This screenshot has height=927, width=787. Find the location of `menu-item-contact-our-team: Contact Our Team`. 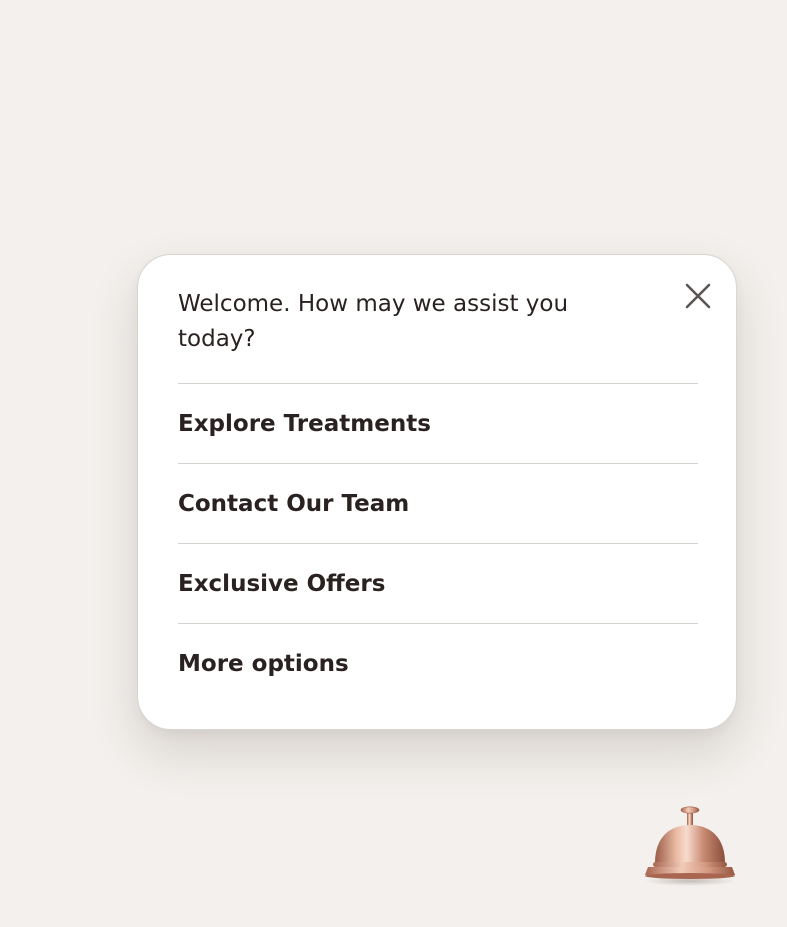

menu-item-contact-our-team: Contact Our Team is located at coordinates (438, 503).